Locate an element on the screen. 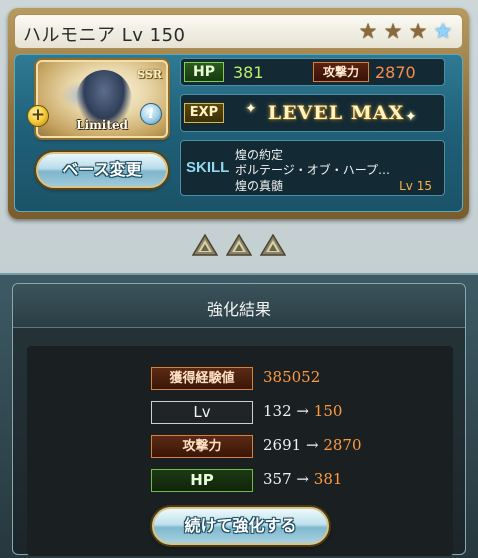  hp-result-label: HP is located at coordinates (202, 480).